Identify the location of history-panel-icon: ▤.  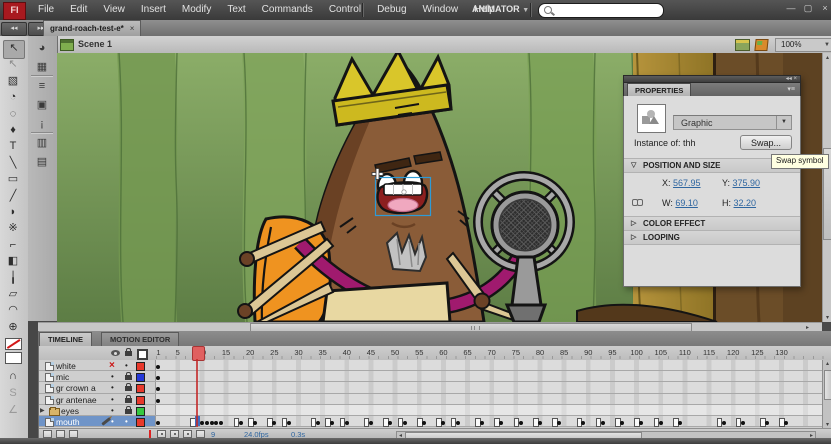
(42, 162).